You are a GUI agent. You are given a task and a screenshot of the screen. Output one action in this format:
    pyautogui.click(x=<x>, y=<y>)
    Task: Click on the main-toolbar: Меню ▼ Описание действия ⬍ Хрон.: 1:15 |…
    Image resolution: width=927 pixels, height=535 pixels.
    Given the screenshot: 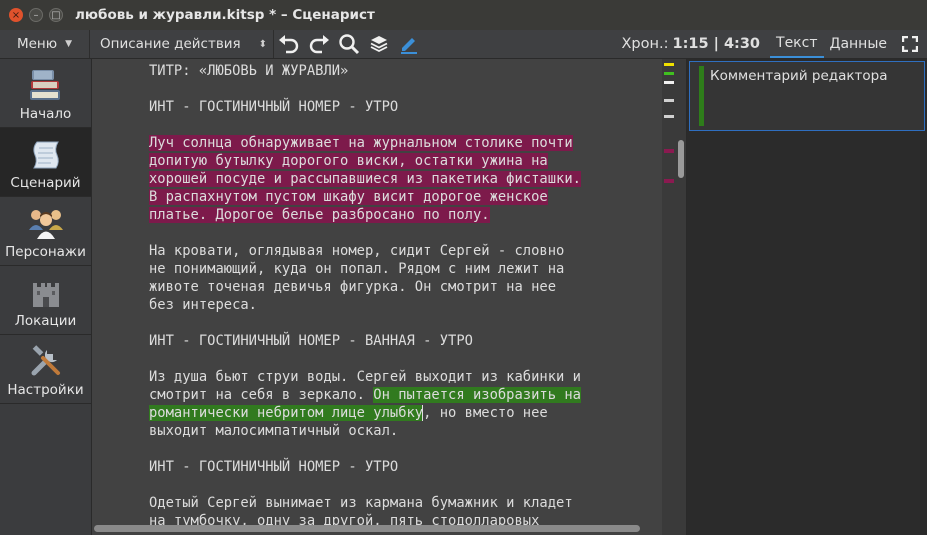 What is the action you would take?
    pyautogui.click(x=463, y=44)
    